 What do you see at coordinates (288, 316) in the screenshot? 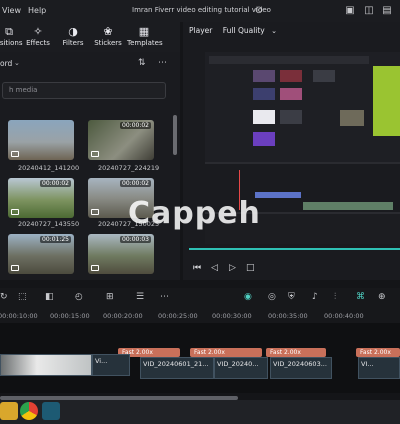
I see `ruler-tick: 00:00:35:00` at bounding box center [288, 316].